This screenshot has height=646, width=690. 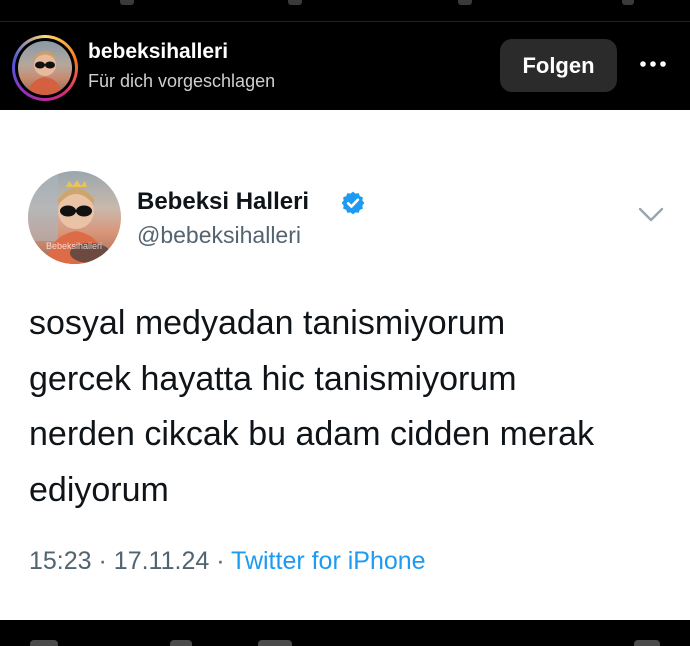 I want to click on follow-button: Folgen, so click(x=558, y=65).